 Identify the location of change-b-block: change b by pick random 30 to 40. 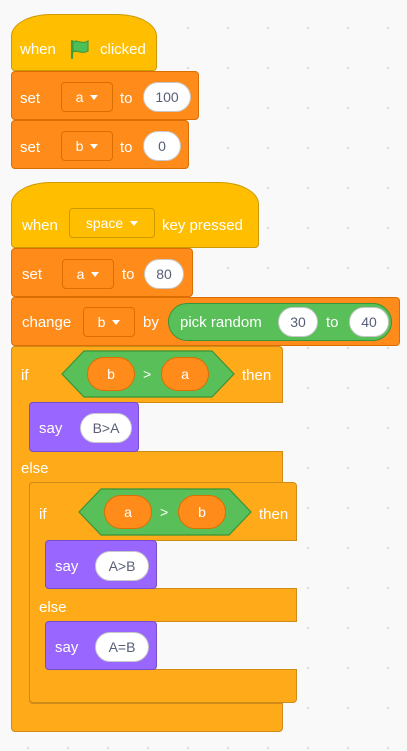
(205, 321).